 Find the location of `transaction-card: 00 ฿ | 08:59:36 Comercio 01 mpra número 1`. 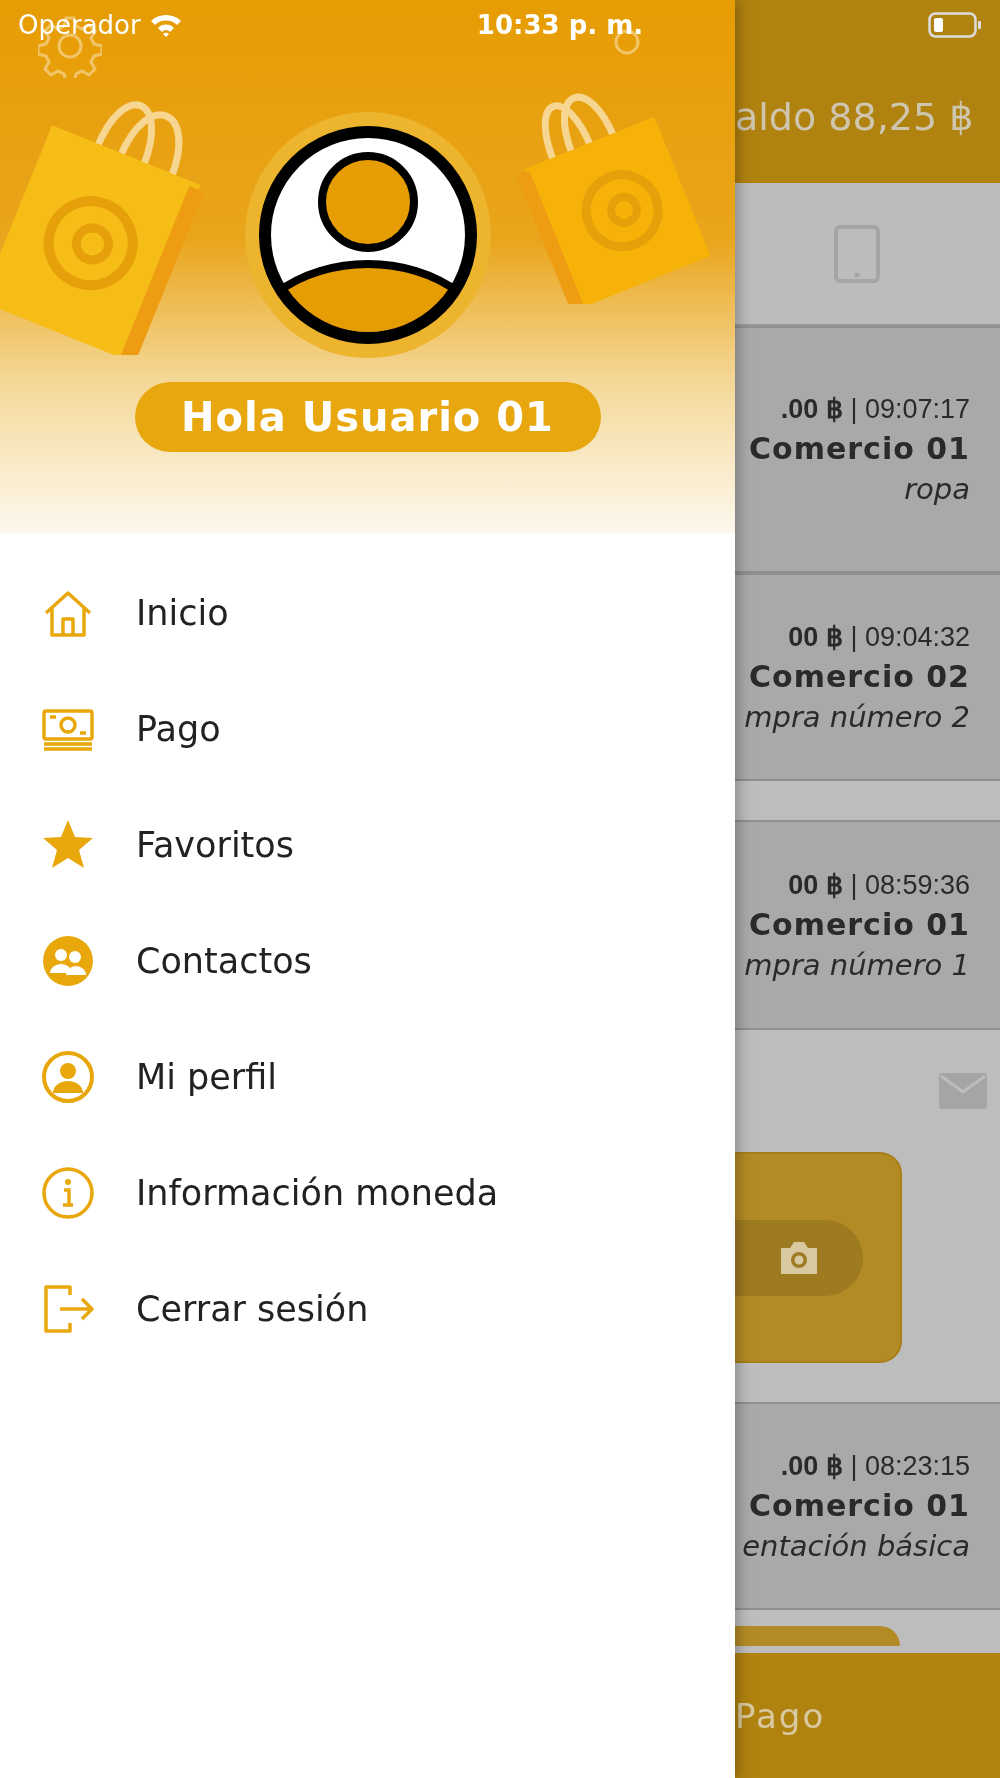

transaction-card: 00 ฿ | 08:59:36 Comercio 01 mpra número 1 is located at coordinates (867, 925).